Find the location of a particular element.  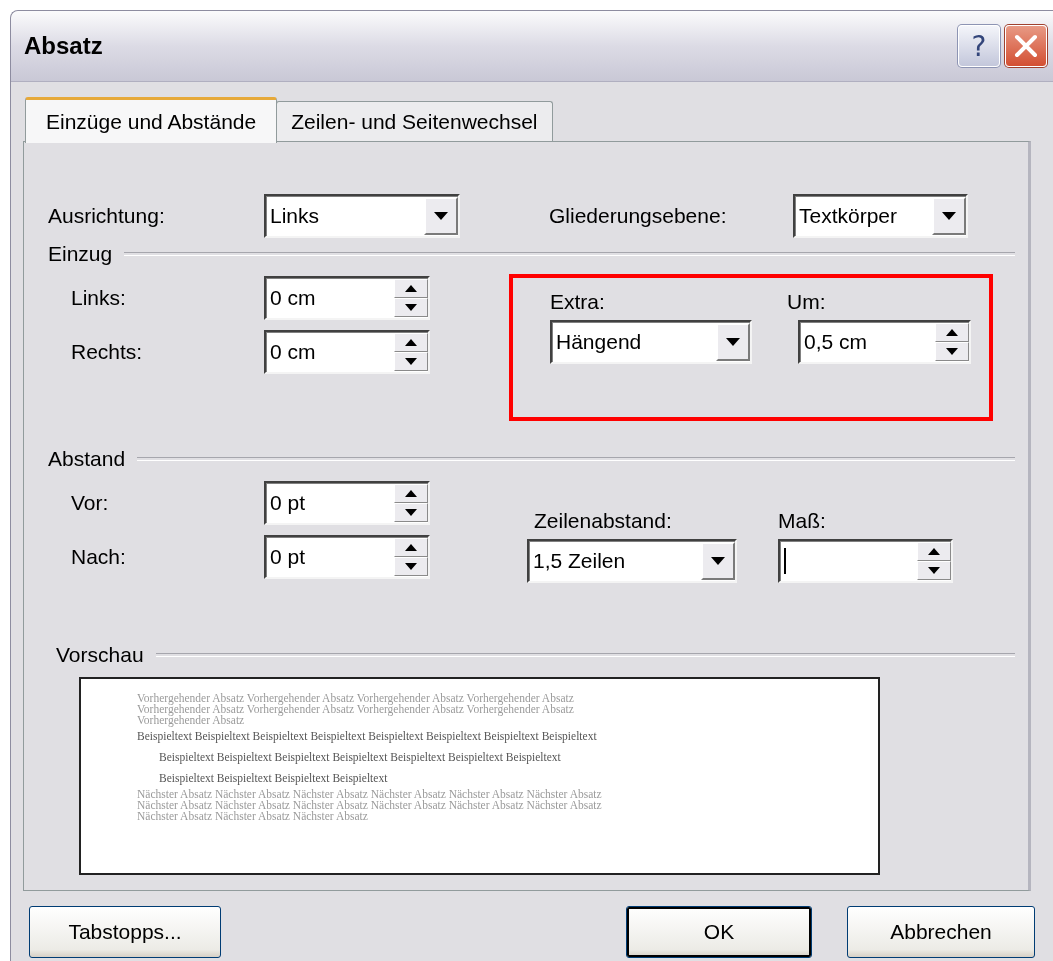

preview-text-line: Vorhergehender Absatz is located at coordinates (191, 720).